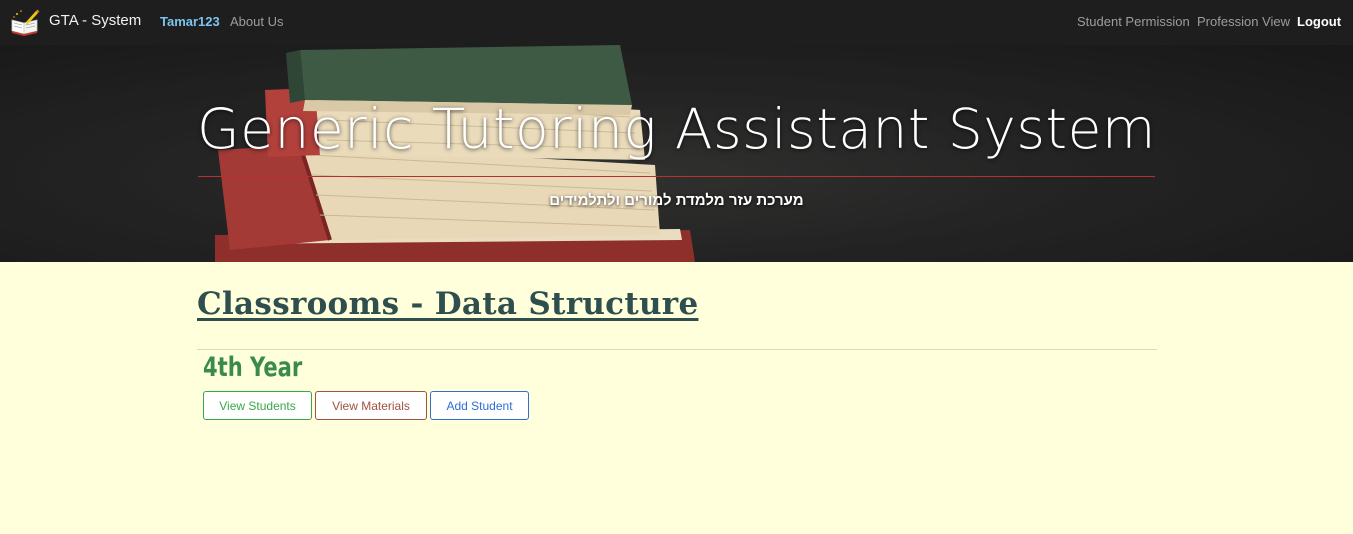  I want to click on nav-student-permission: Student Permission, so click(1133, 21).